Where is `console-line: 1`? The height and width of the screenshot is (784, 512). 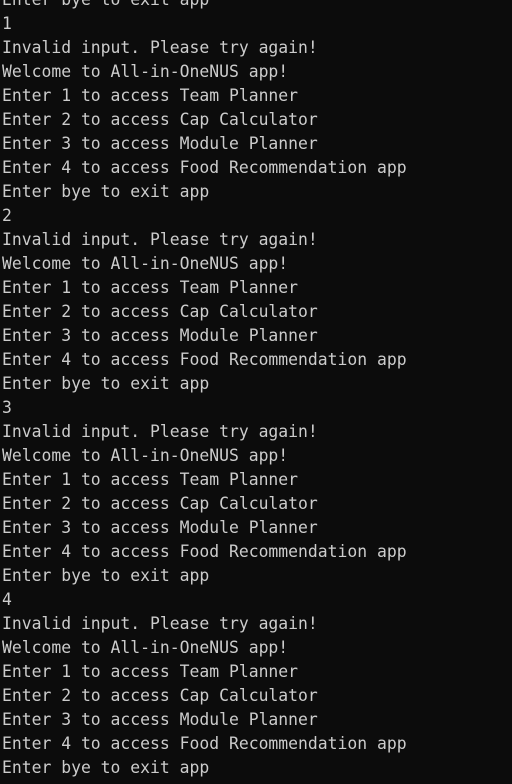
console-line: 1 is located at coordinates (7, 23).